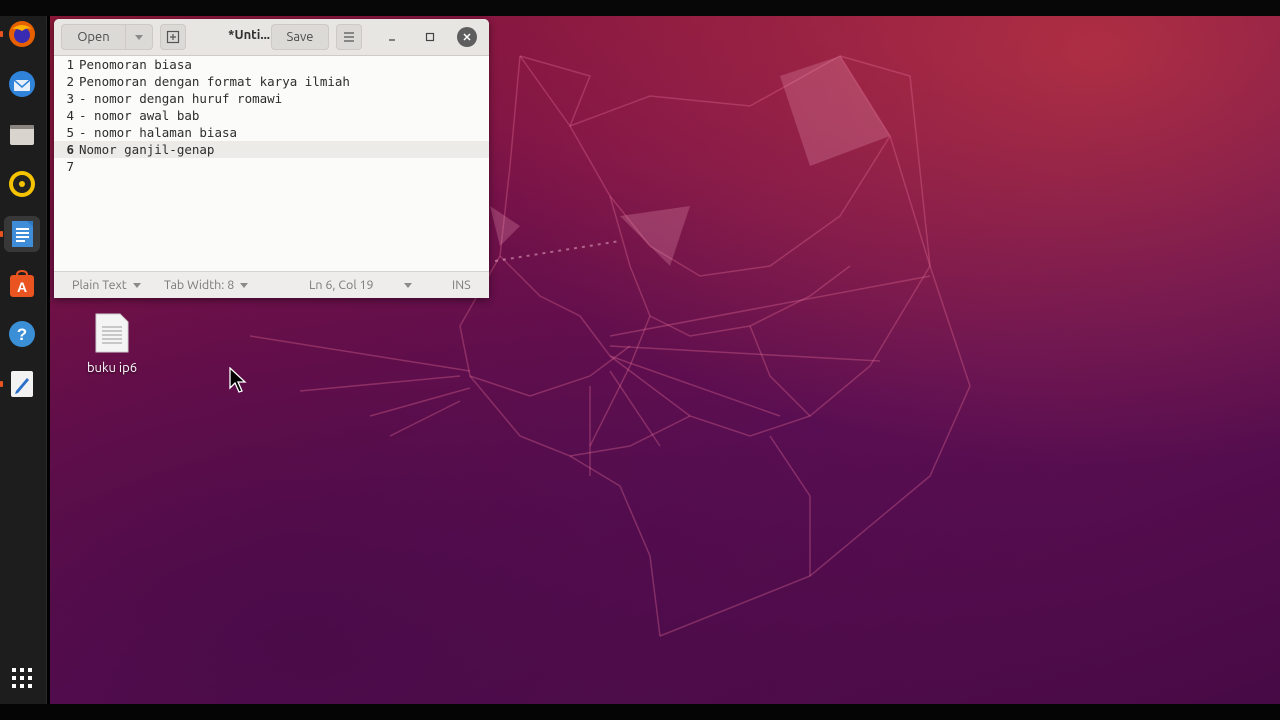 The image size is (1280, 720). I want to click on line-number: 3, so click(70, 98).